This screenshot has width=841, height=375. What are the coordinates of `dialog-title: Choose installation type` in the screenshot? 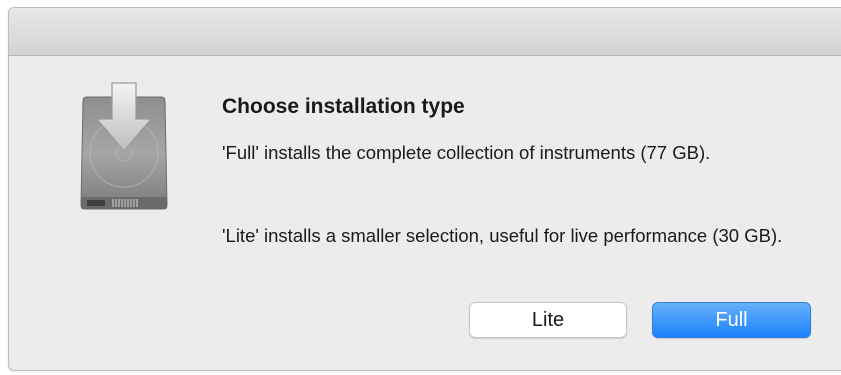 It's located at (343, 106).